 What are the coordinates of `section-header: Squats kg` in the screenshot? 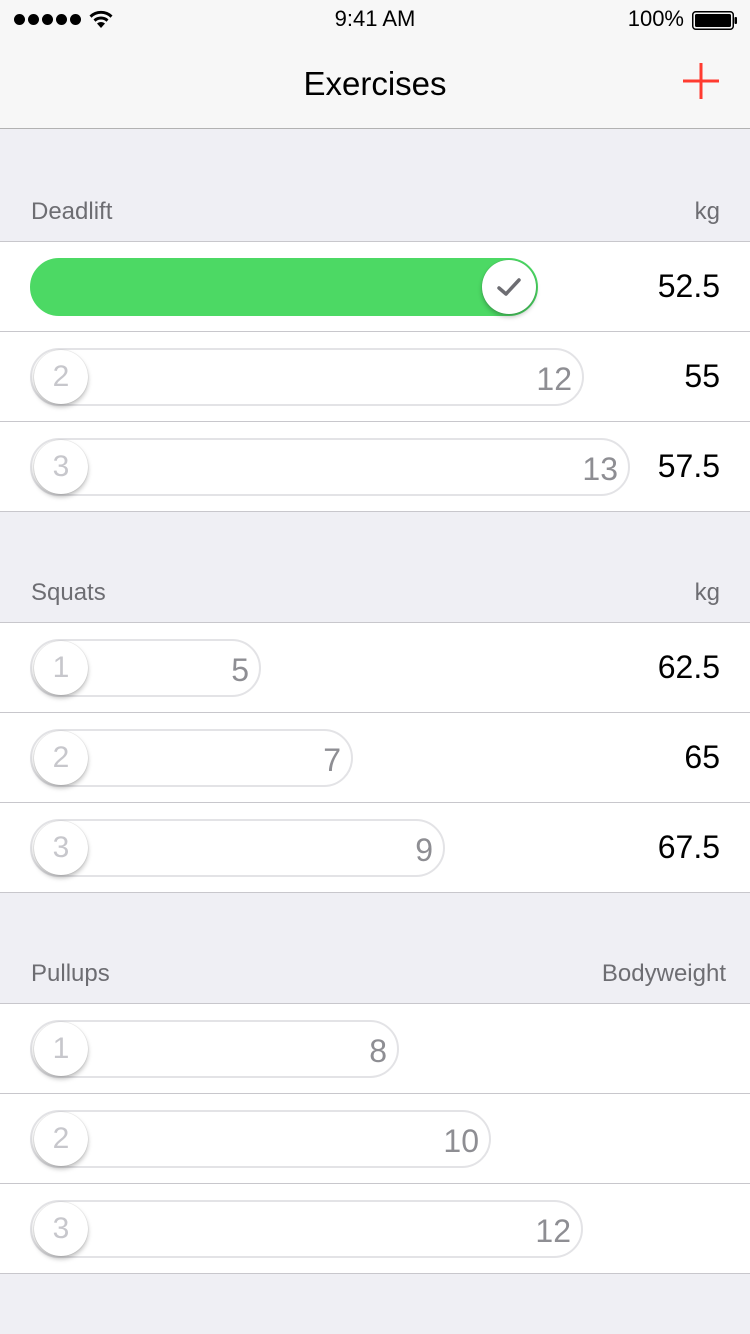 It's located at (375, 566).